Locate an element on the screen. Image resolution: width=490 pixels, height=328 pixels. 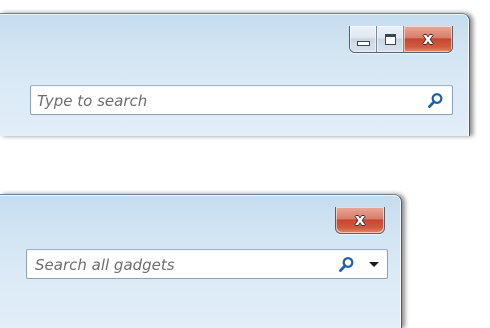
maximize-button is located at coordinates (389, 39).